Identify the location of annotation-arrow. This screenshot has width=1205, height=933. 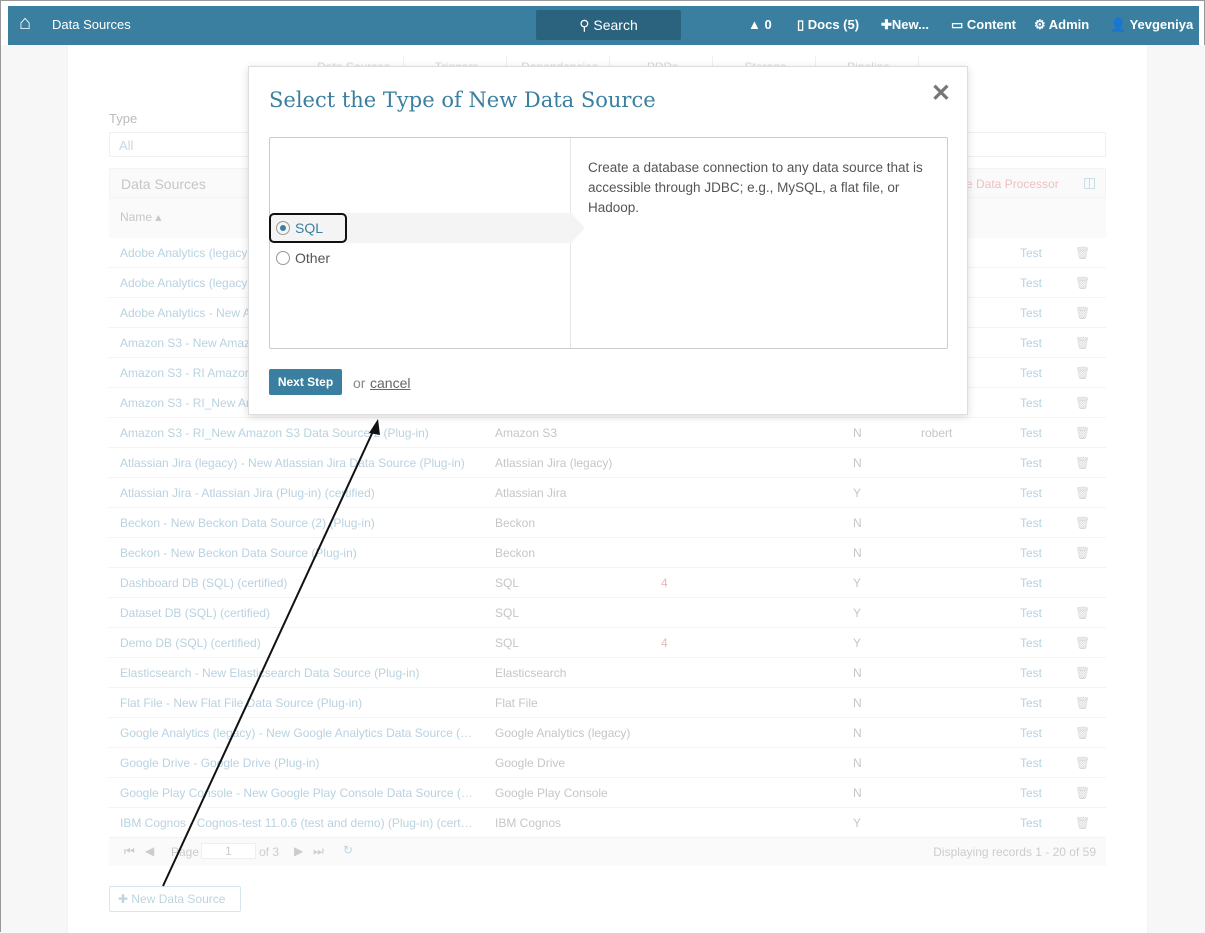
(271, 653).